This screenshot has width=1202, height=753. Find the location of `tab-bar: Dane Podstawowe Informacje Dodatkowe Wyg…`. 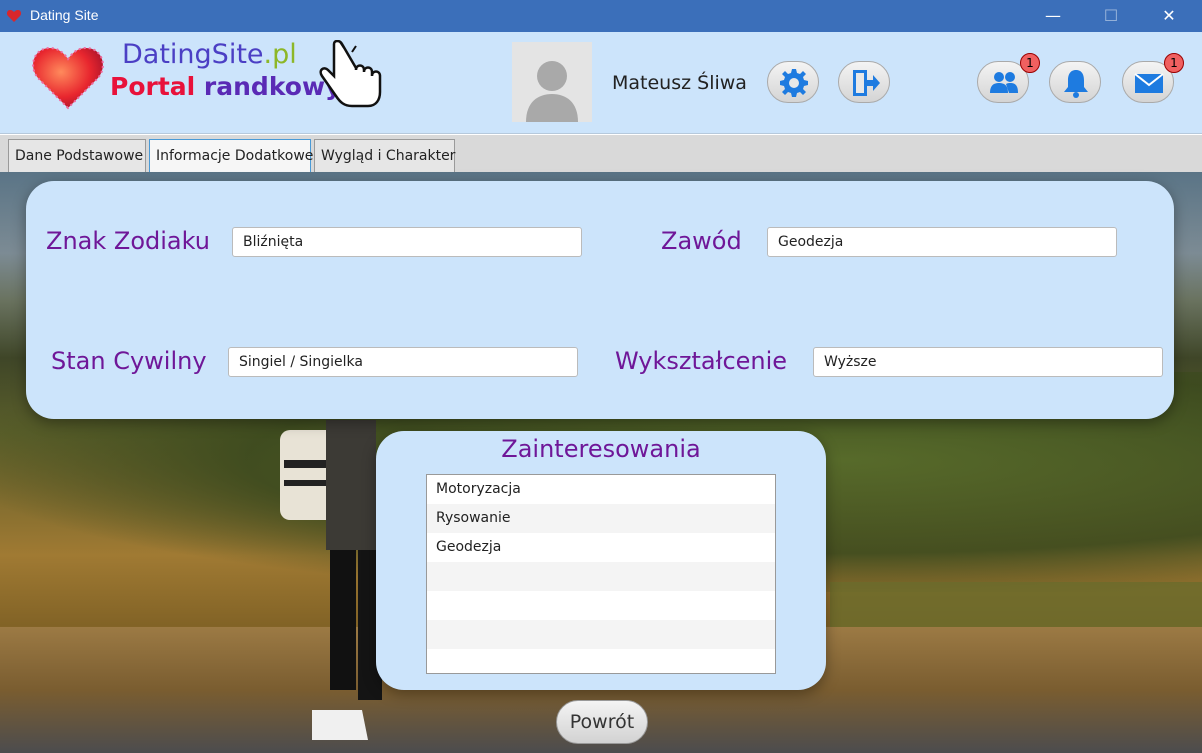

tab-bar: Dane Podstawowe Informacje Dodatkowe Wyg… is located at coordinates (601, 154).